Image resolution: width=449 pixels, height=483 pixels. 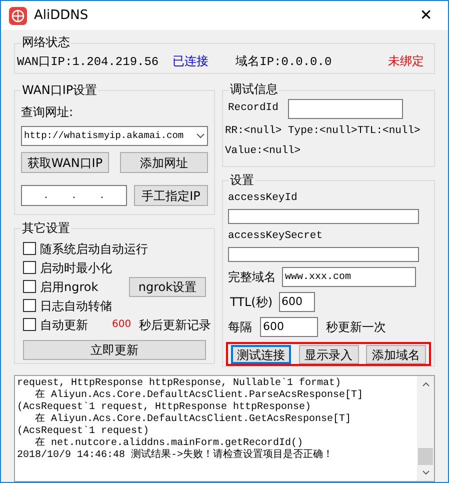 I want to click on domain-ip-label: 域名IP:, so click(x=259, y=62).